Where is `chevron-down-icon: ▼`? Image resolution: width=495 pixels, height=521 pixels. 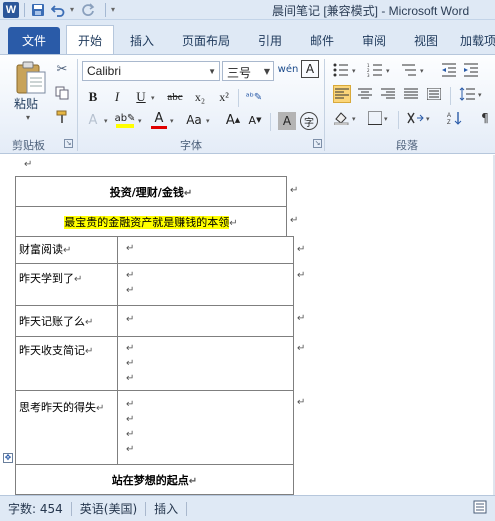 chevron-down-icon: ▼ is located at coordinates (266, 71).